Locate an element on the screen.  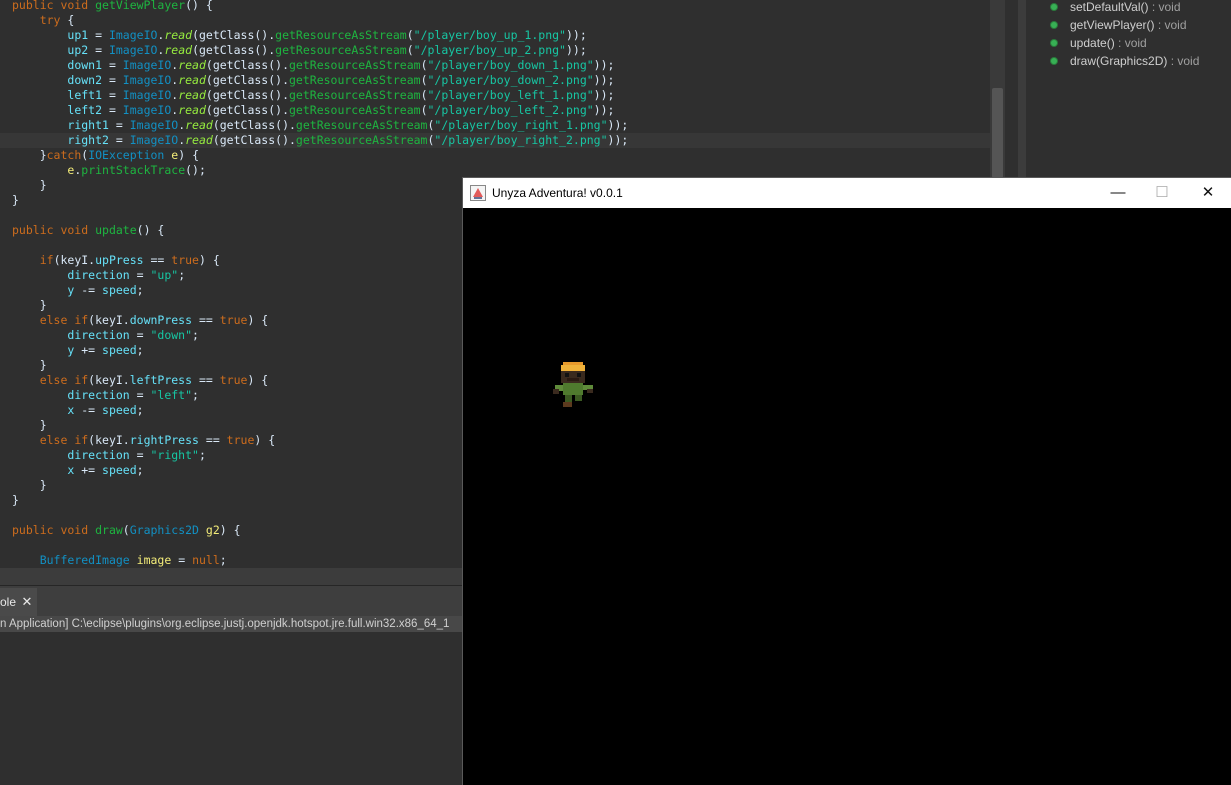
close-button: ✕ is located at coordinates (1208, 193).